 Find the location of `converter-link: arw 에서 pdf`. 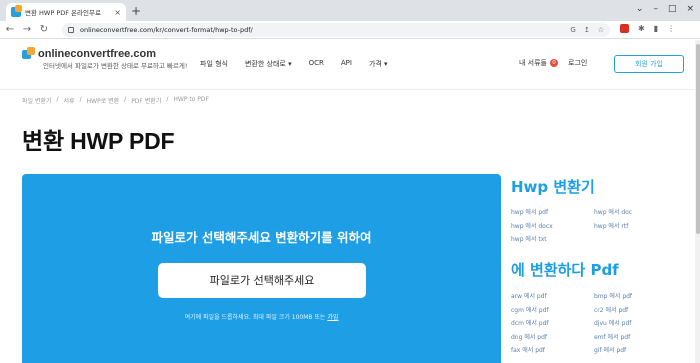

converter-link: arw 에서 pdf is located at coordinates (552, 298).